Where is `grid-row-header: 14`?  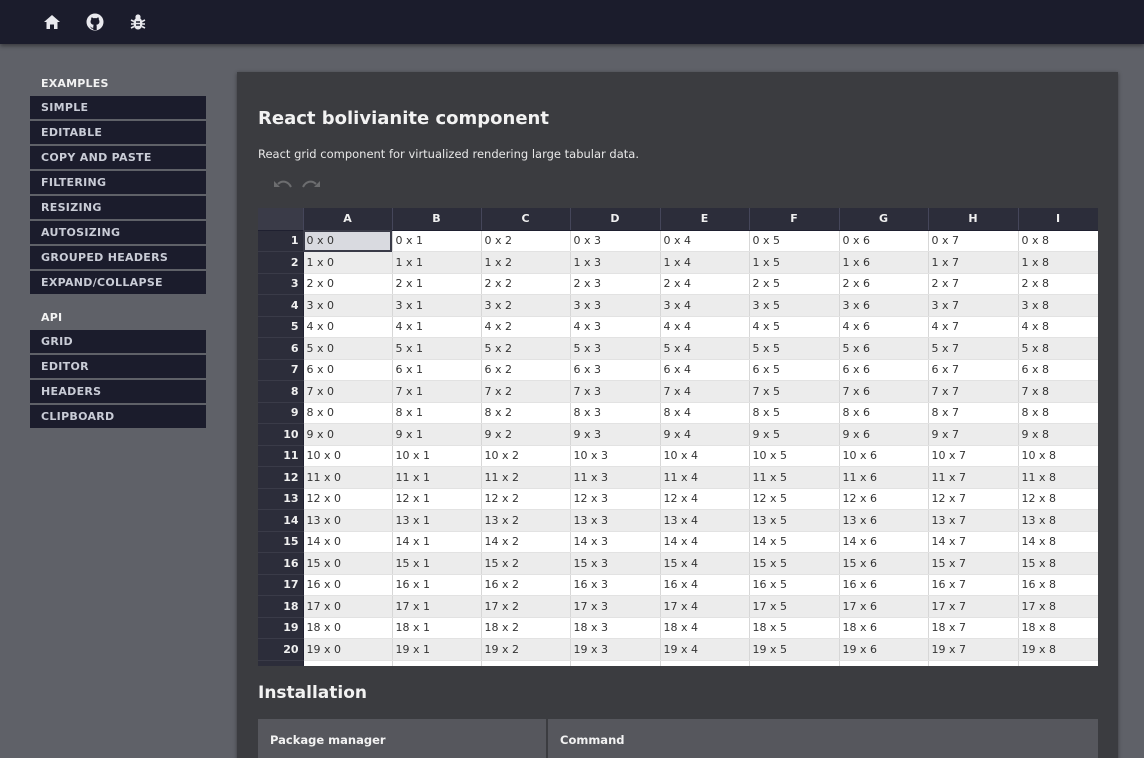 grid-row-header: 14 is located at coordinates (281, 520).